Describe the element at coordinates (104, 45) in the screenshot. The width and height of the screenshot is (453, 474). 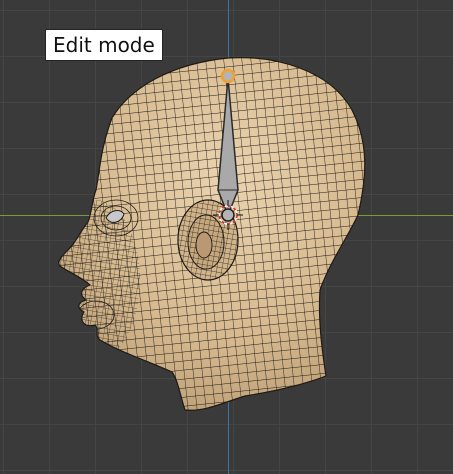
I see `mode-label: Edit mode` at that location.